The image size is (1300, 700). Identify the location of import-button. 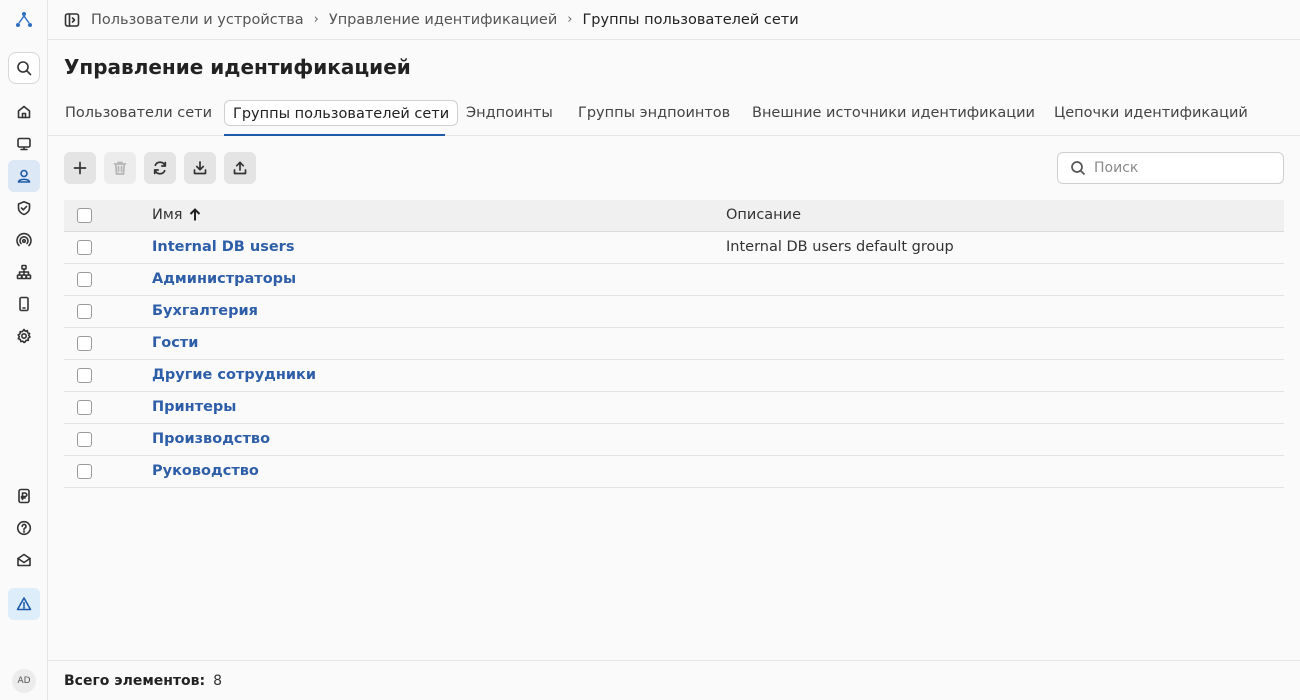
(200, 168).